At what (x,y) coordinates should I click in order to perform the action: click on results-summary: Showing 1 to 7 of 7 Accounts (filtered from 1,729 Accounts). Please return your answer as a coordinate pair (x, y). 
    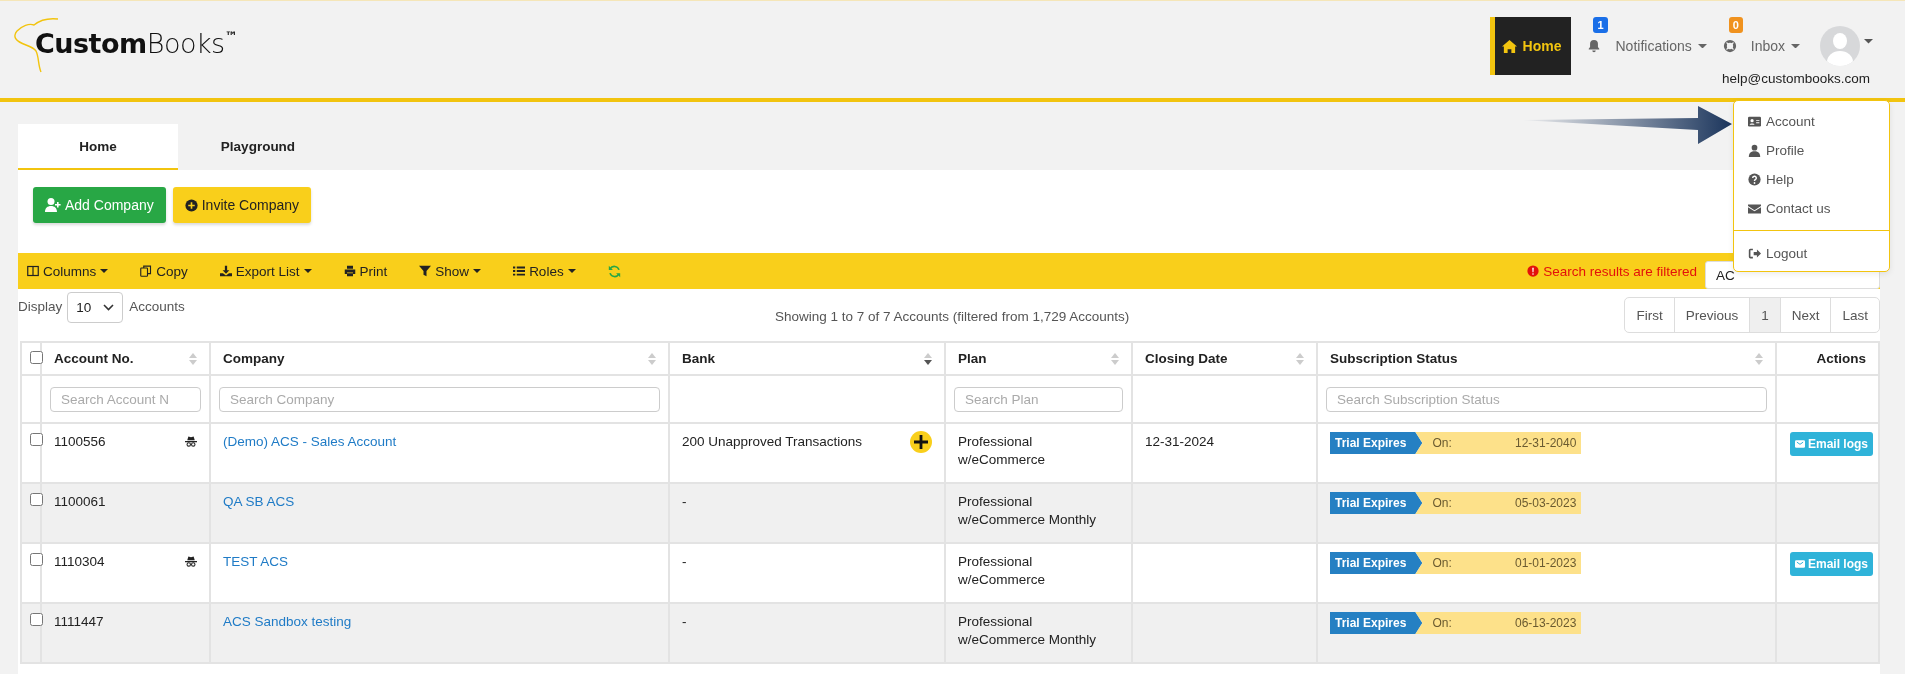
    Looking at the image, I should click on (952, 316).